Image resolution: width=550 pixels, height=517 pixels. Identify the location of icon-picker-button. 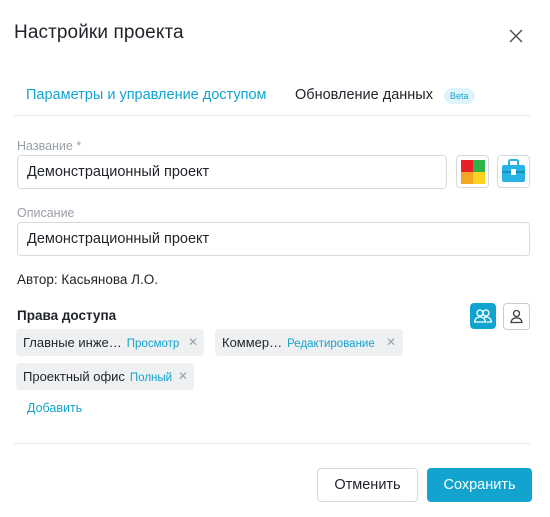
(513, 171).